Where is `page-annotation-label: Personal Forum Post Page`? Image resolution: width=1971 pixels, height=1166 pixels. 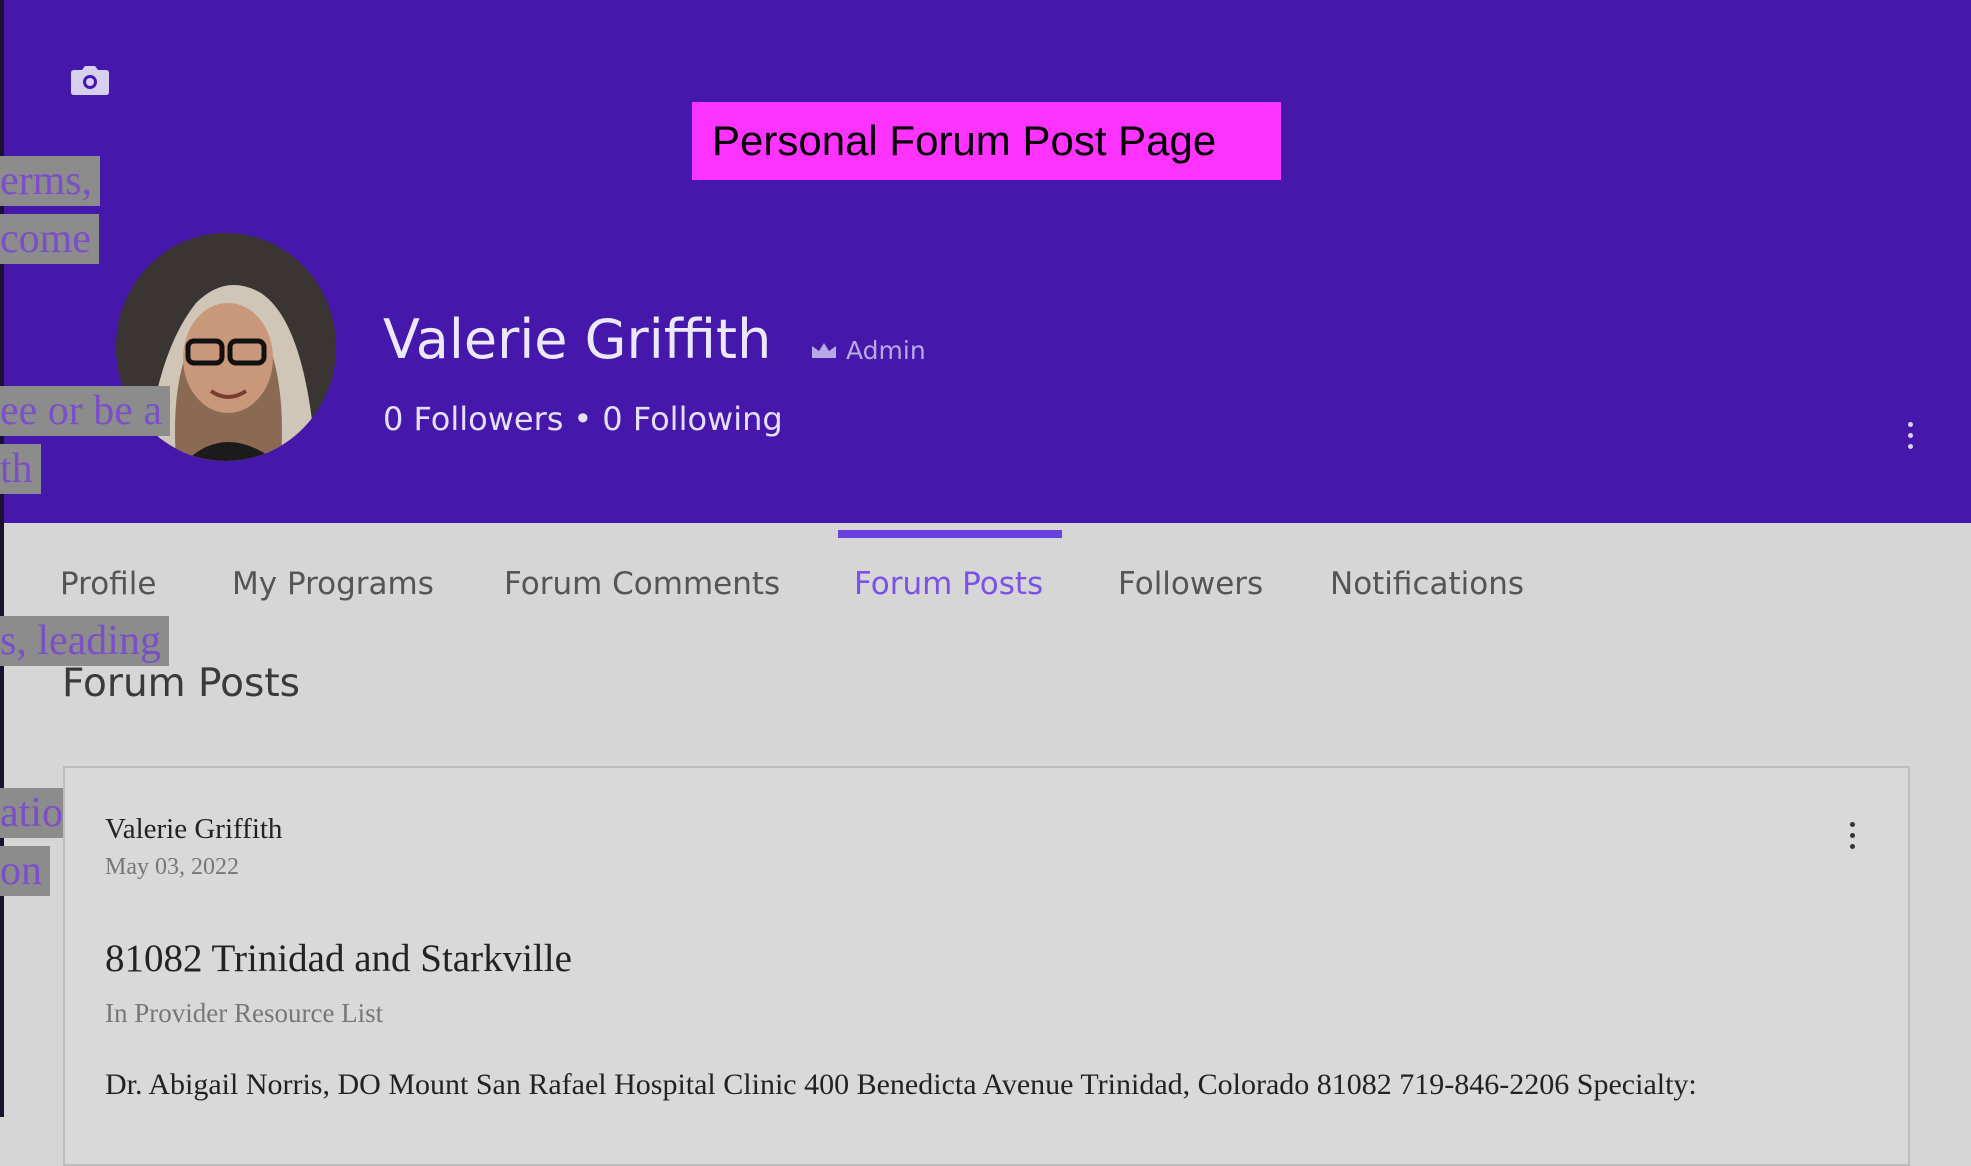
page-annotation-label: Personal Forum Post Page is located at coordinates (986, 141).